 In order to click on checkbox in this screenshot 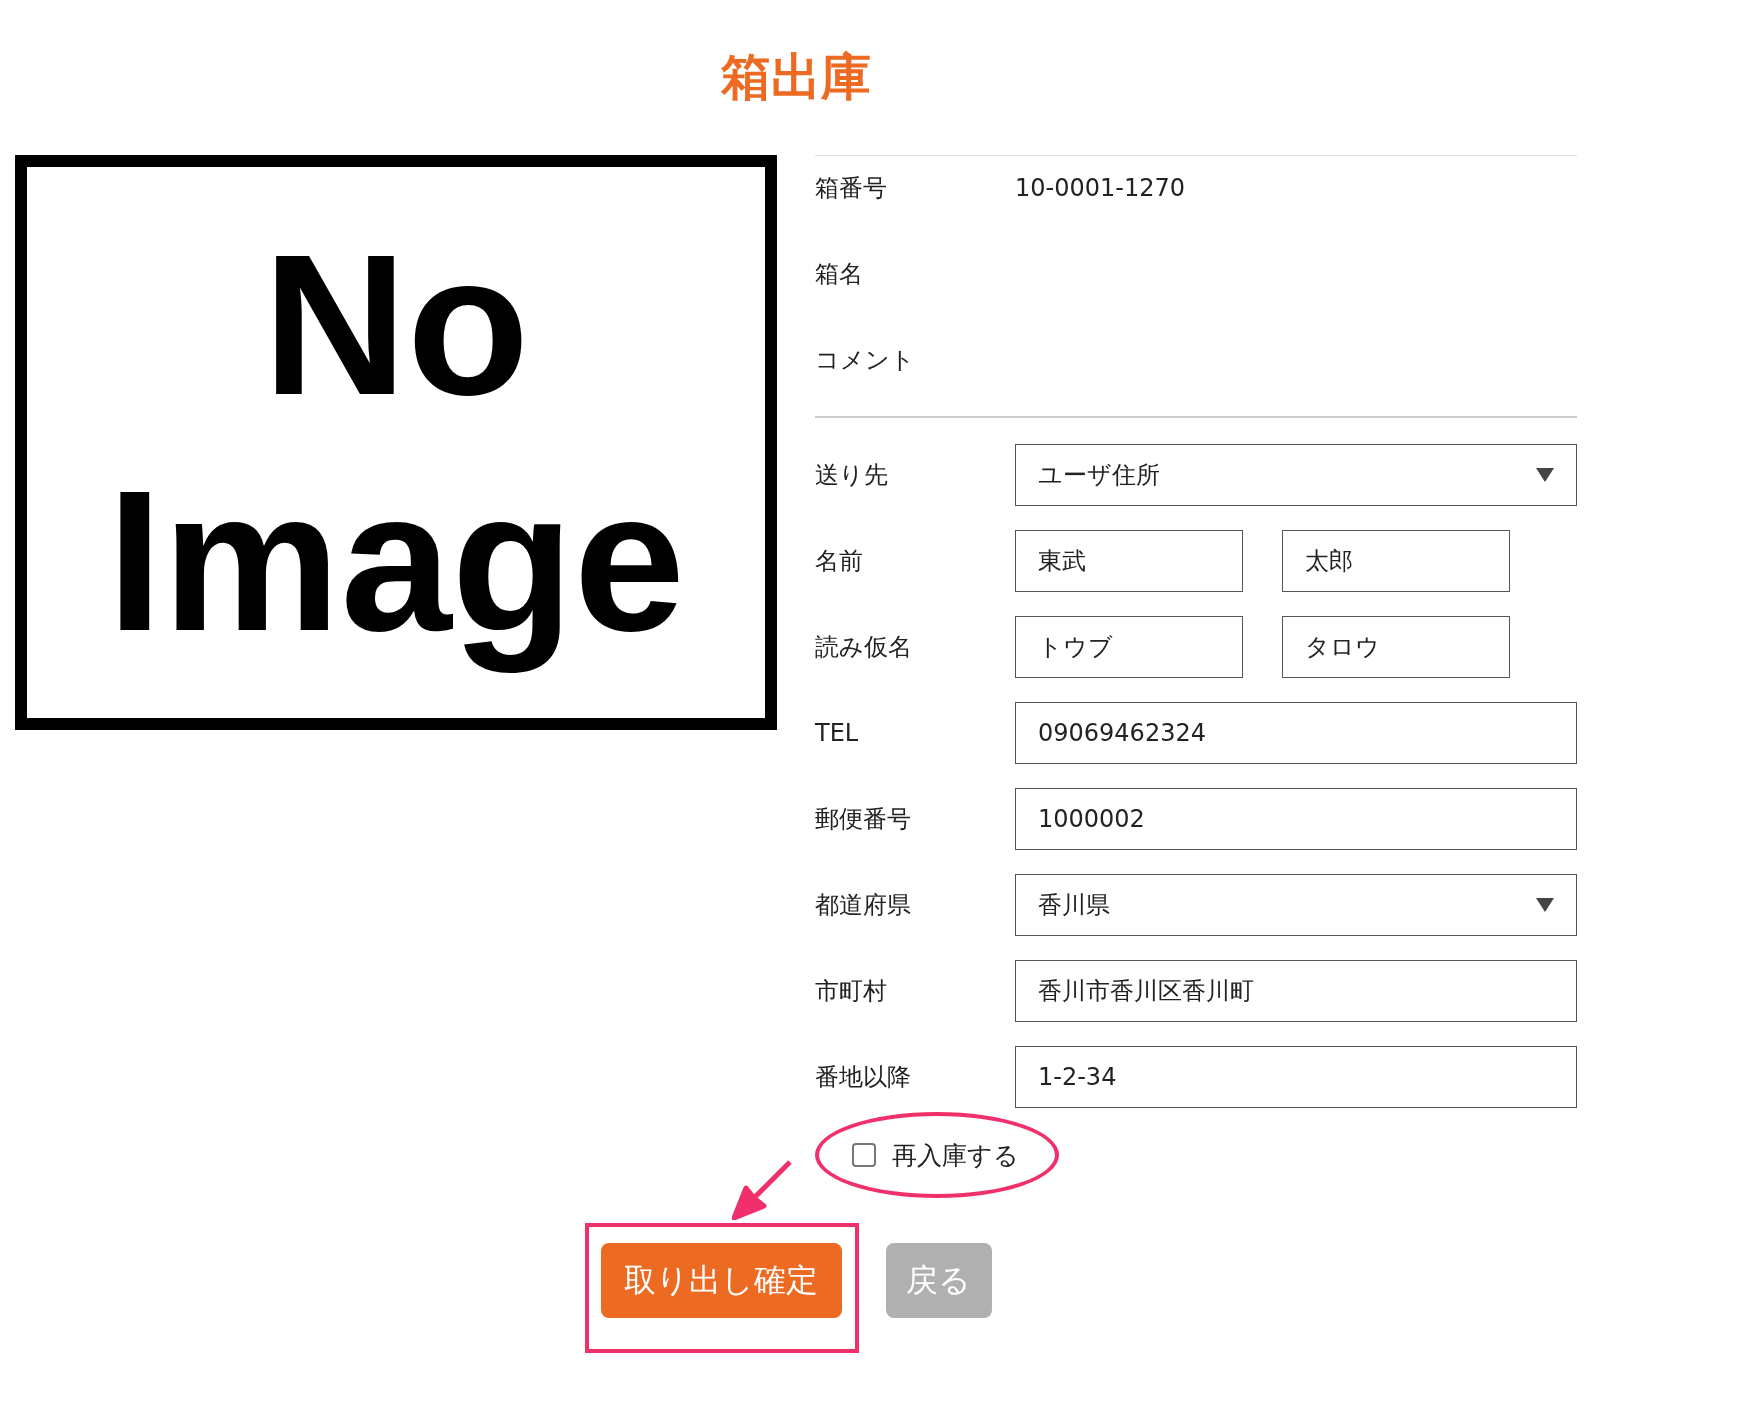, I will do `click(864, 1155)`.